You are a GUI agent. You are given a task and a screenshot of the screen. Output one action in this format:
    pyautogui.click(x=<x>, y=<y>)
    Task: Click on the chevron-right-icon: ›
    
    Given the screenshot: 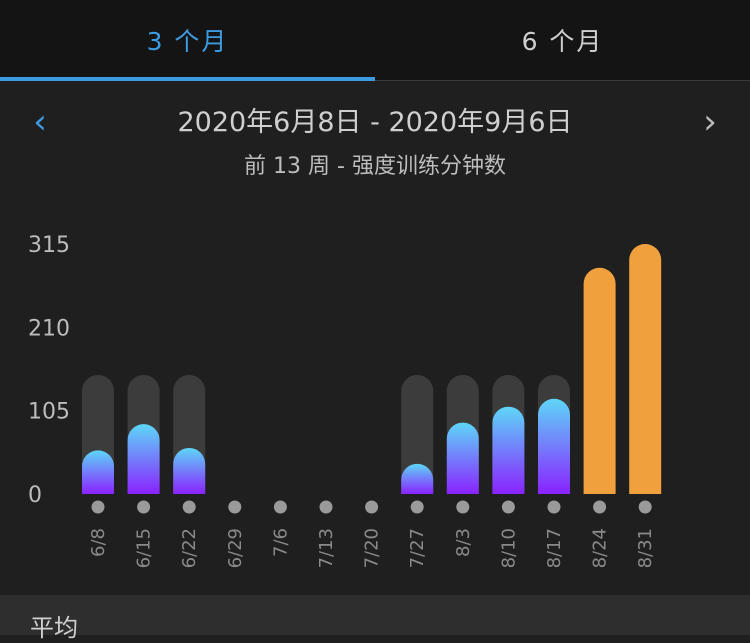 What is the action you would take?
    pyautogui.click(x=710, y=122)
    